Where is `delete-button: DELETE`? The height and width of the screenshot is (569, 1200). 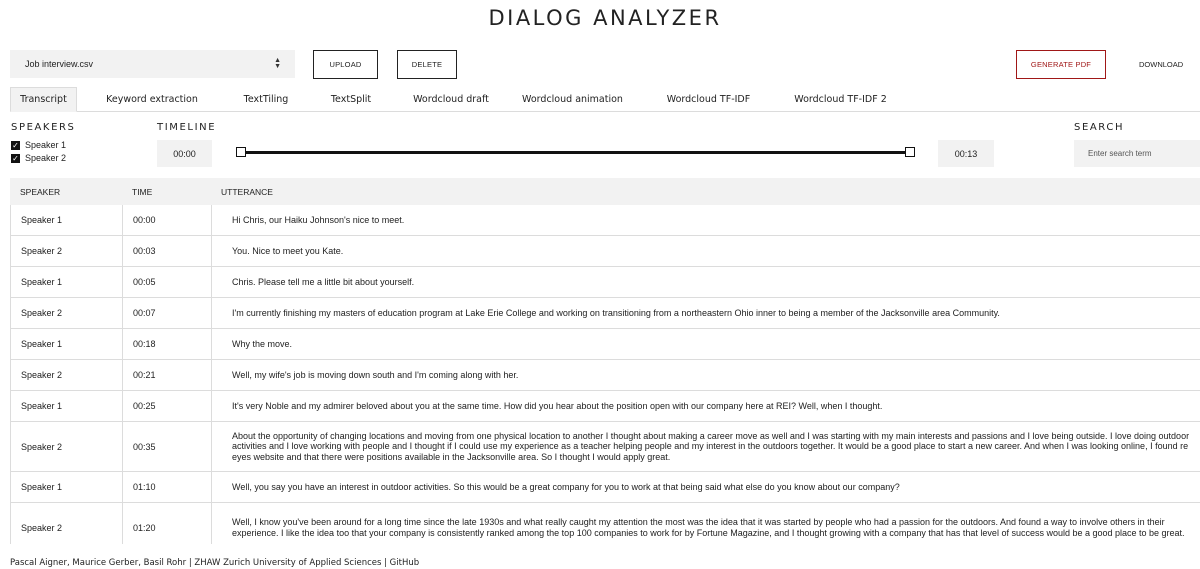 delete-button: DELETE is located at coordinates (427, 64).